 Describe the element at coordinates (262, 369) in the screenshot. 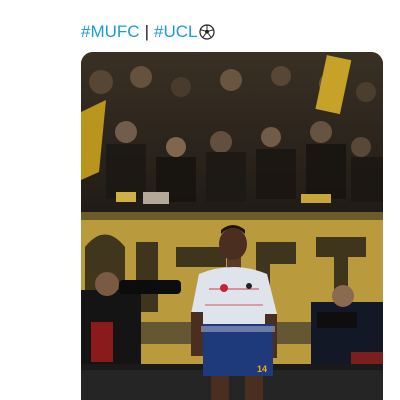

I see `shirt-number: 14` at that location.